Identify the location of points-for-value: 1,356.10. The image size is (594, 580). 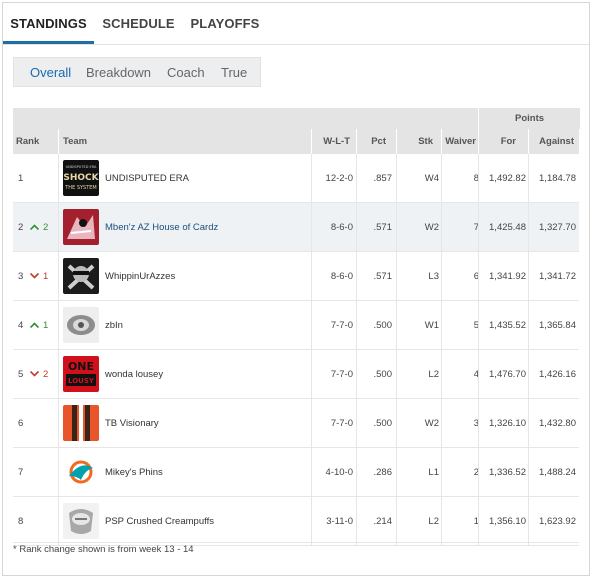
(507, 521).